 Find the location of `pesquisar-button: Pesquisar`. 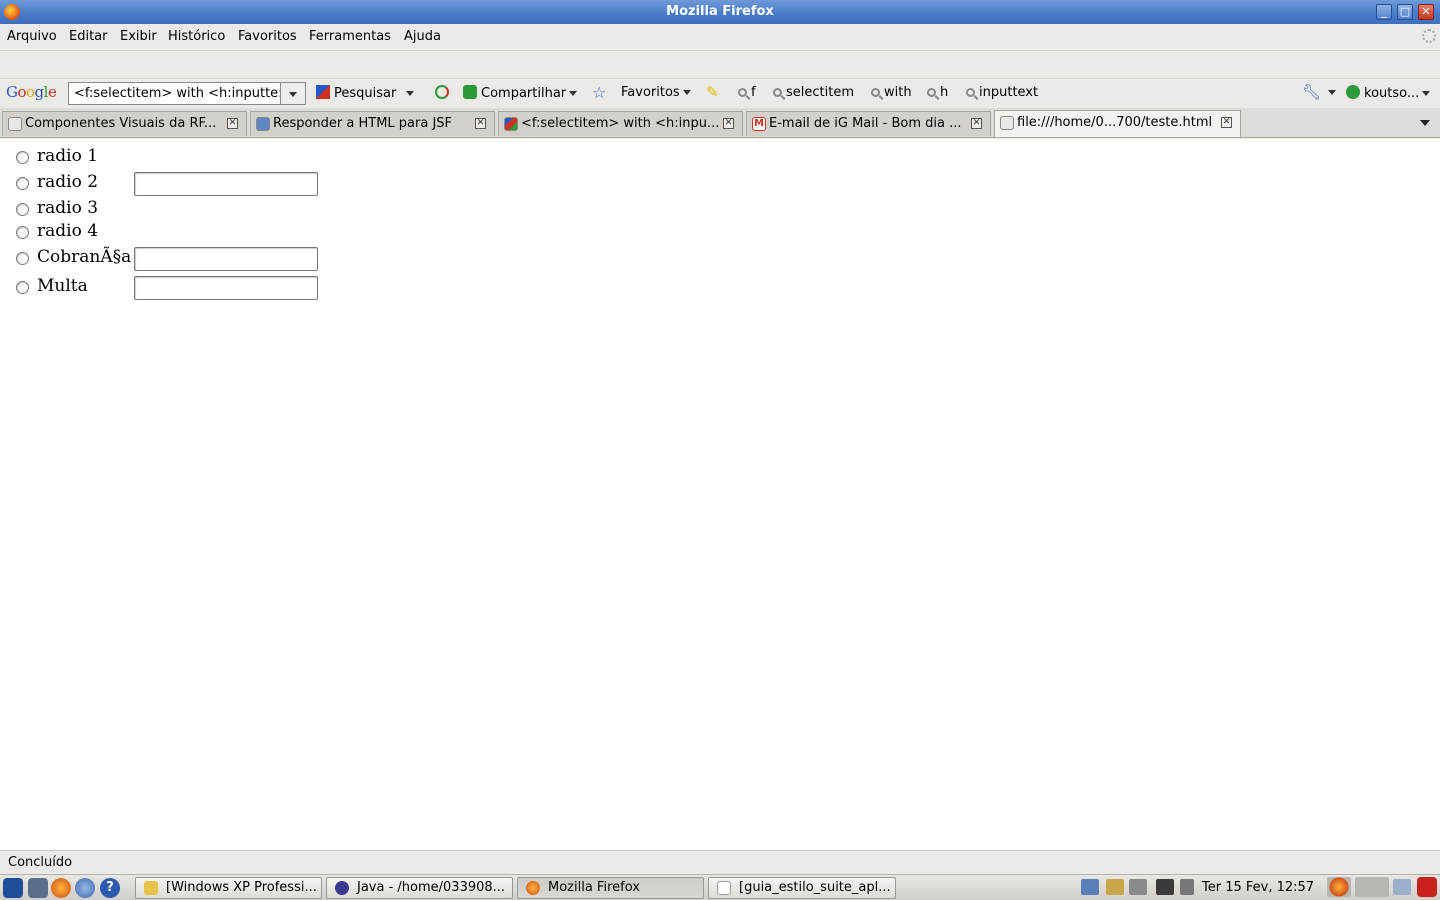

pesquisar-button: Pesquisar is located at coordinates (365, 93).